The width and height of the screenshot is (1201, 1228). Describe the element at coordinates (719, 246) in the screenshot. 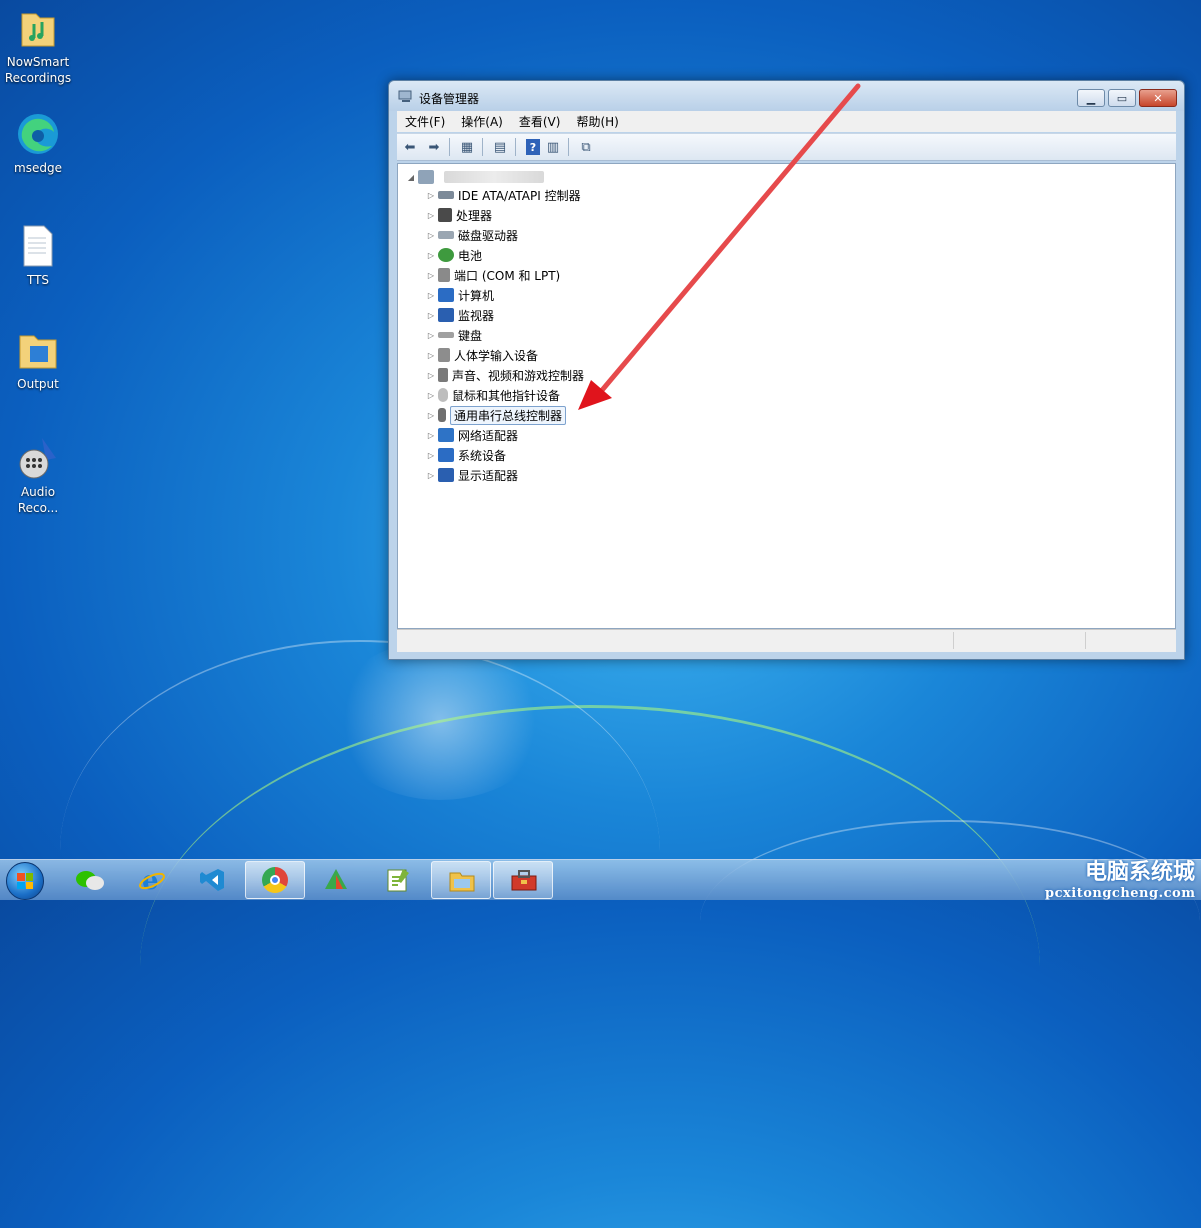

I see `annotation-arrow` at that location.